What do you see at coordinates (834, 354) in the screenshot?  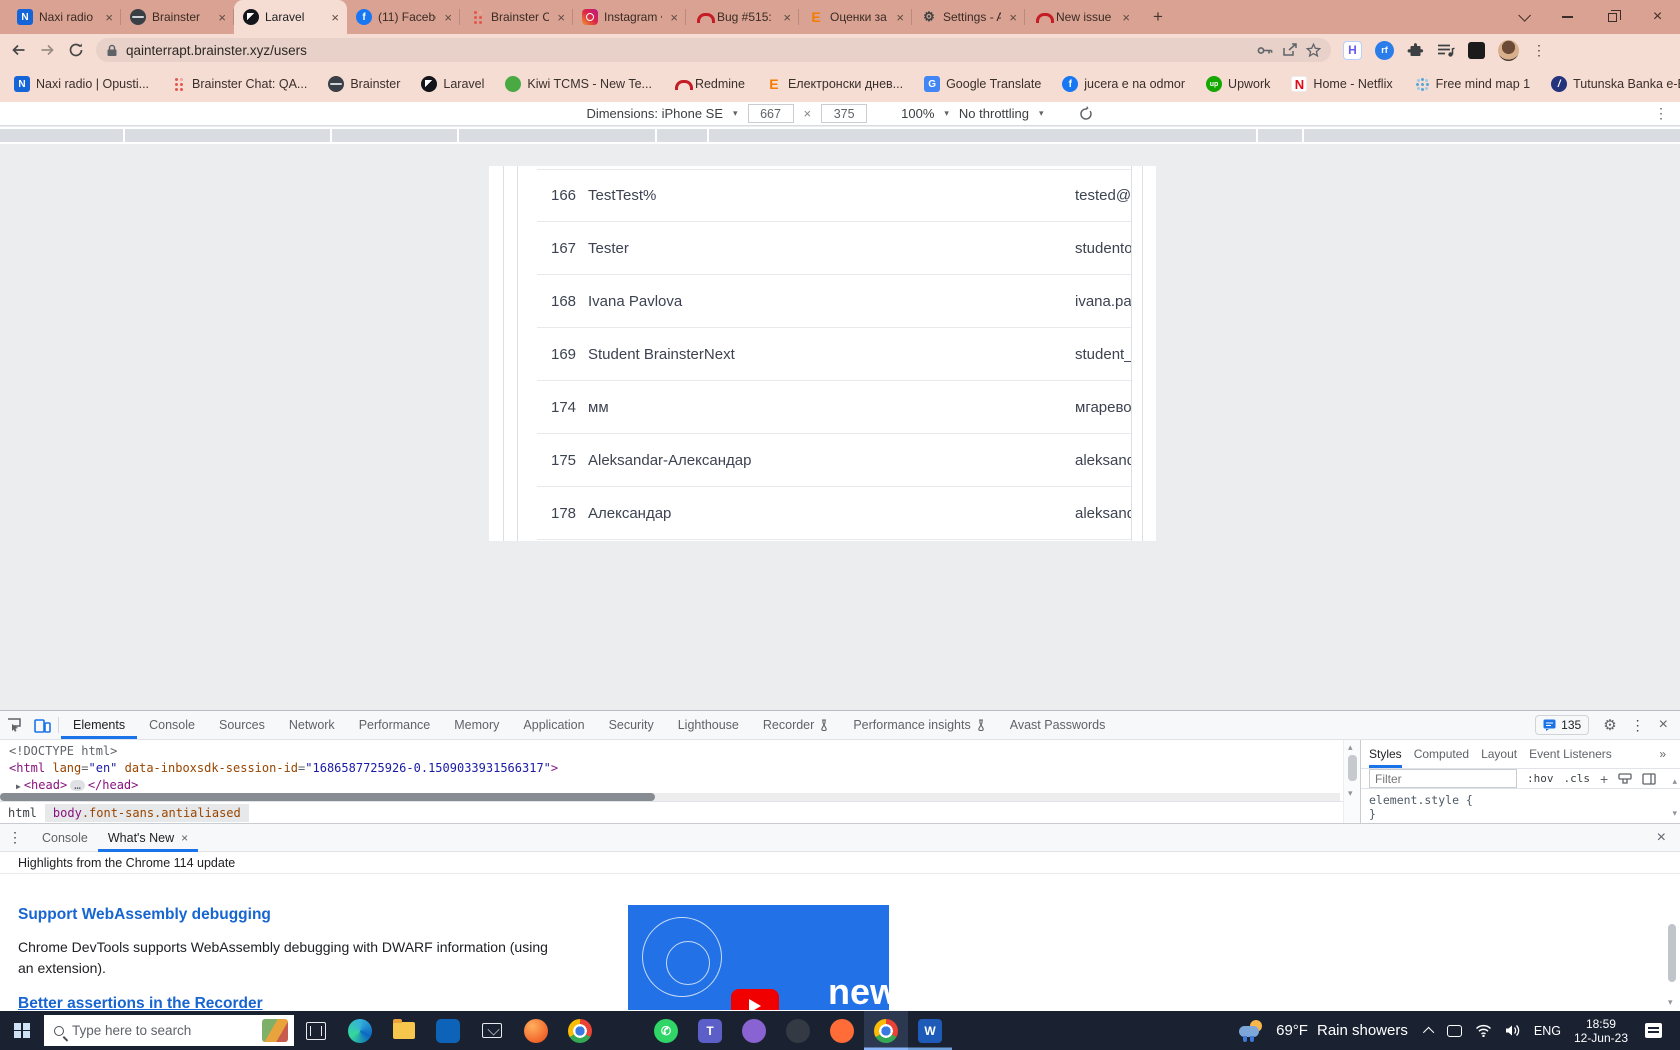 I see `table-row: 169 Student BrainsterNext student_` at bounding box center [834, 354].